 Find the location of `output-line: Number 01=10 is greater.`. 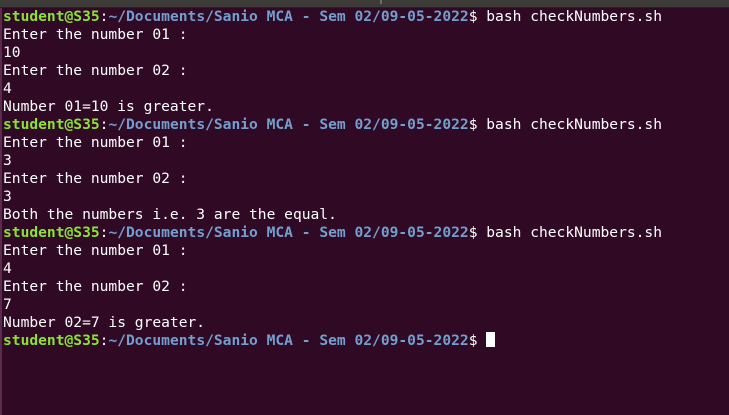

output-line: Number 01=10 is greater. is located at coordinates (108, 106).